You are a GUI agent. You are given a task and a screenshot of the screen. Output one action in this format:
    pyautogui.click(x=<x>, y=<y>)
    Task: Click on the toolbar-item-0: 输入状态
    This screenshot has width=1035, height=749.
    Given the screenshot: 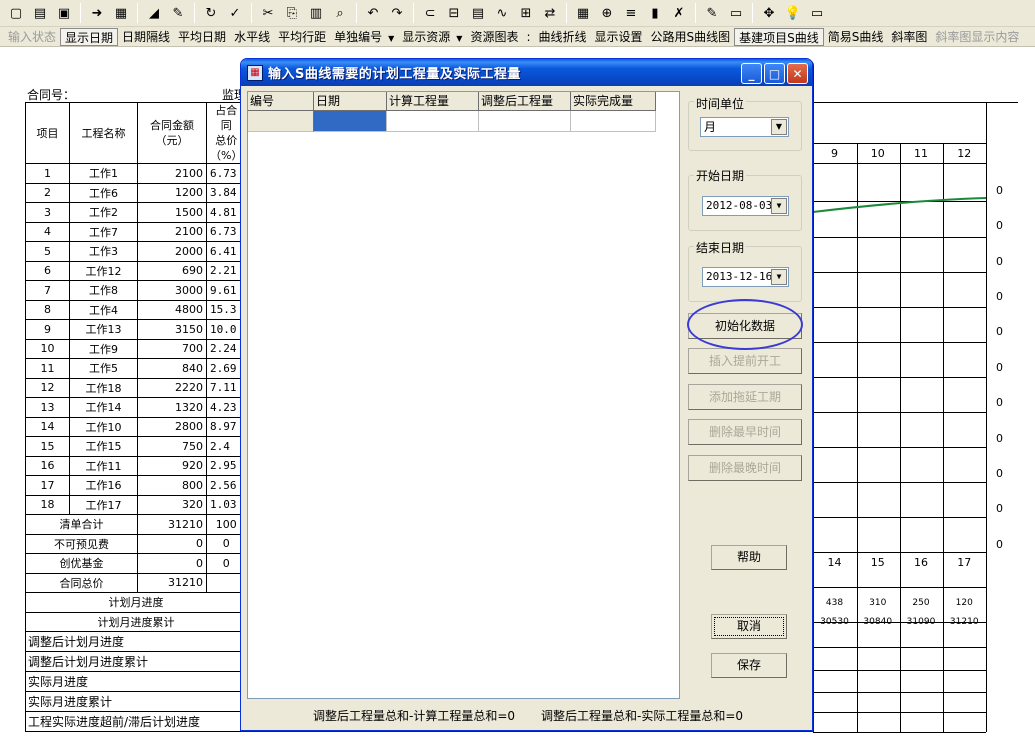 What is the action you would take?
    pyautogui.click(x=32, y=37)
    